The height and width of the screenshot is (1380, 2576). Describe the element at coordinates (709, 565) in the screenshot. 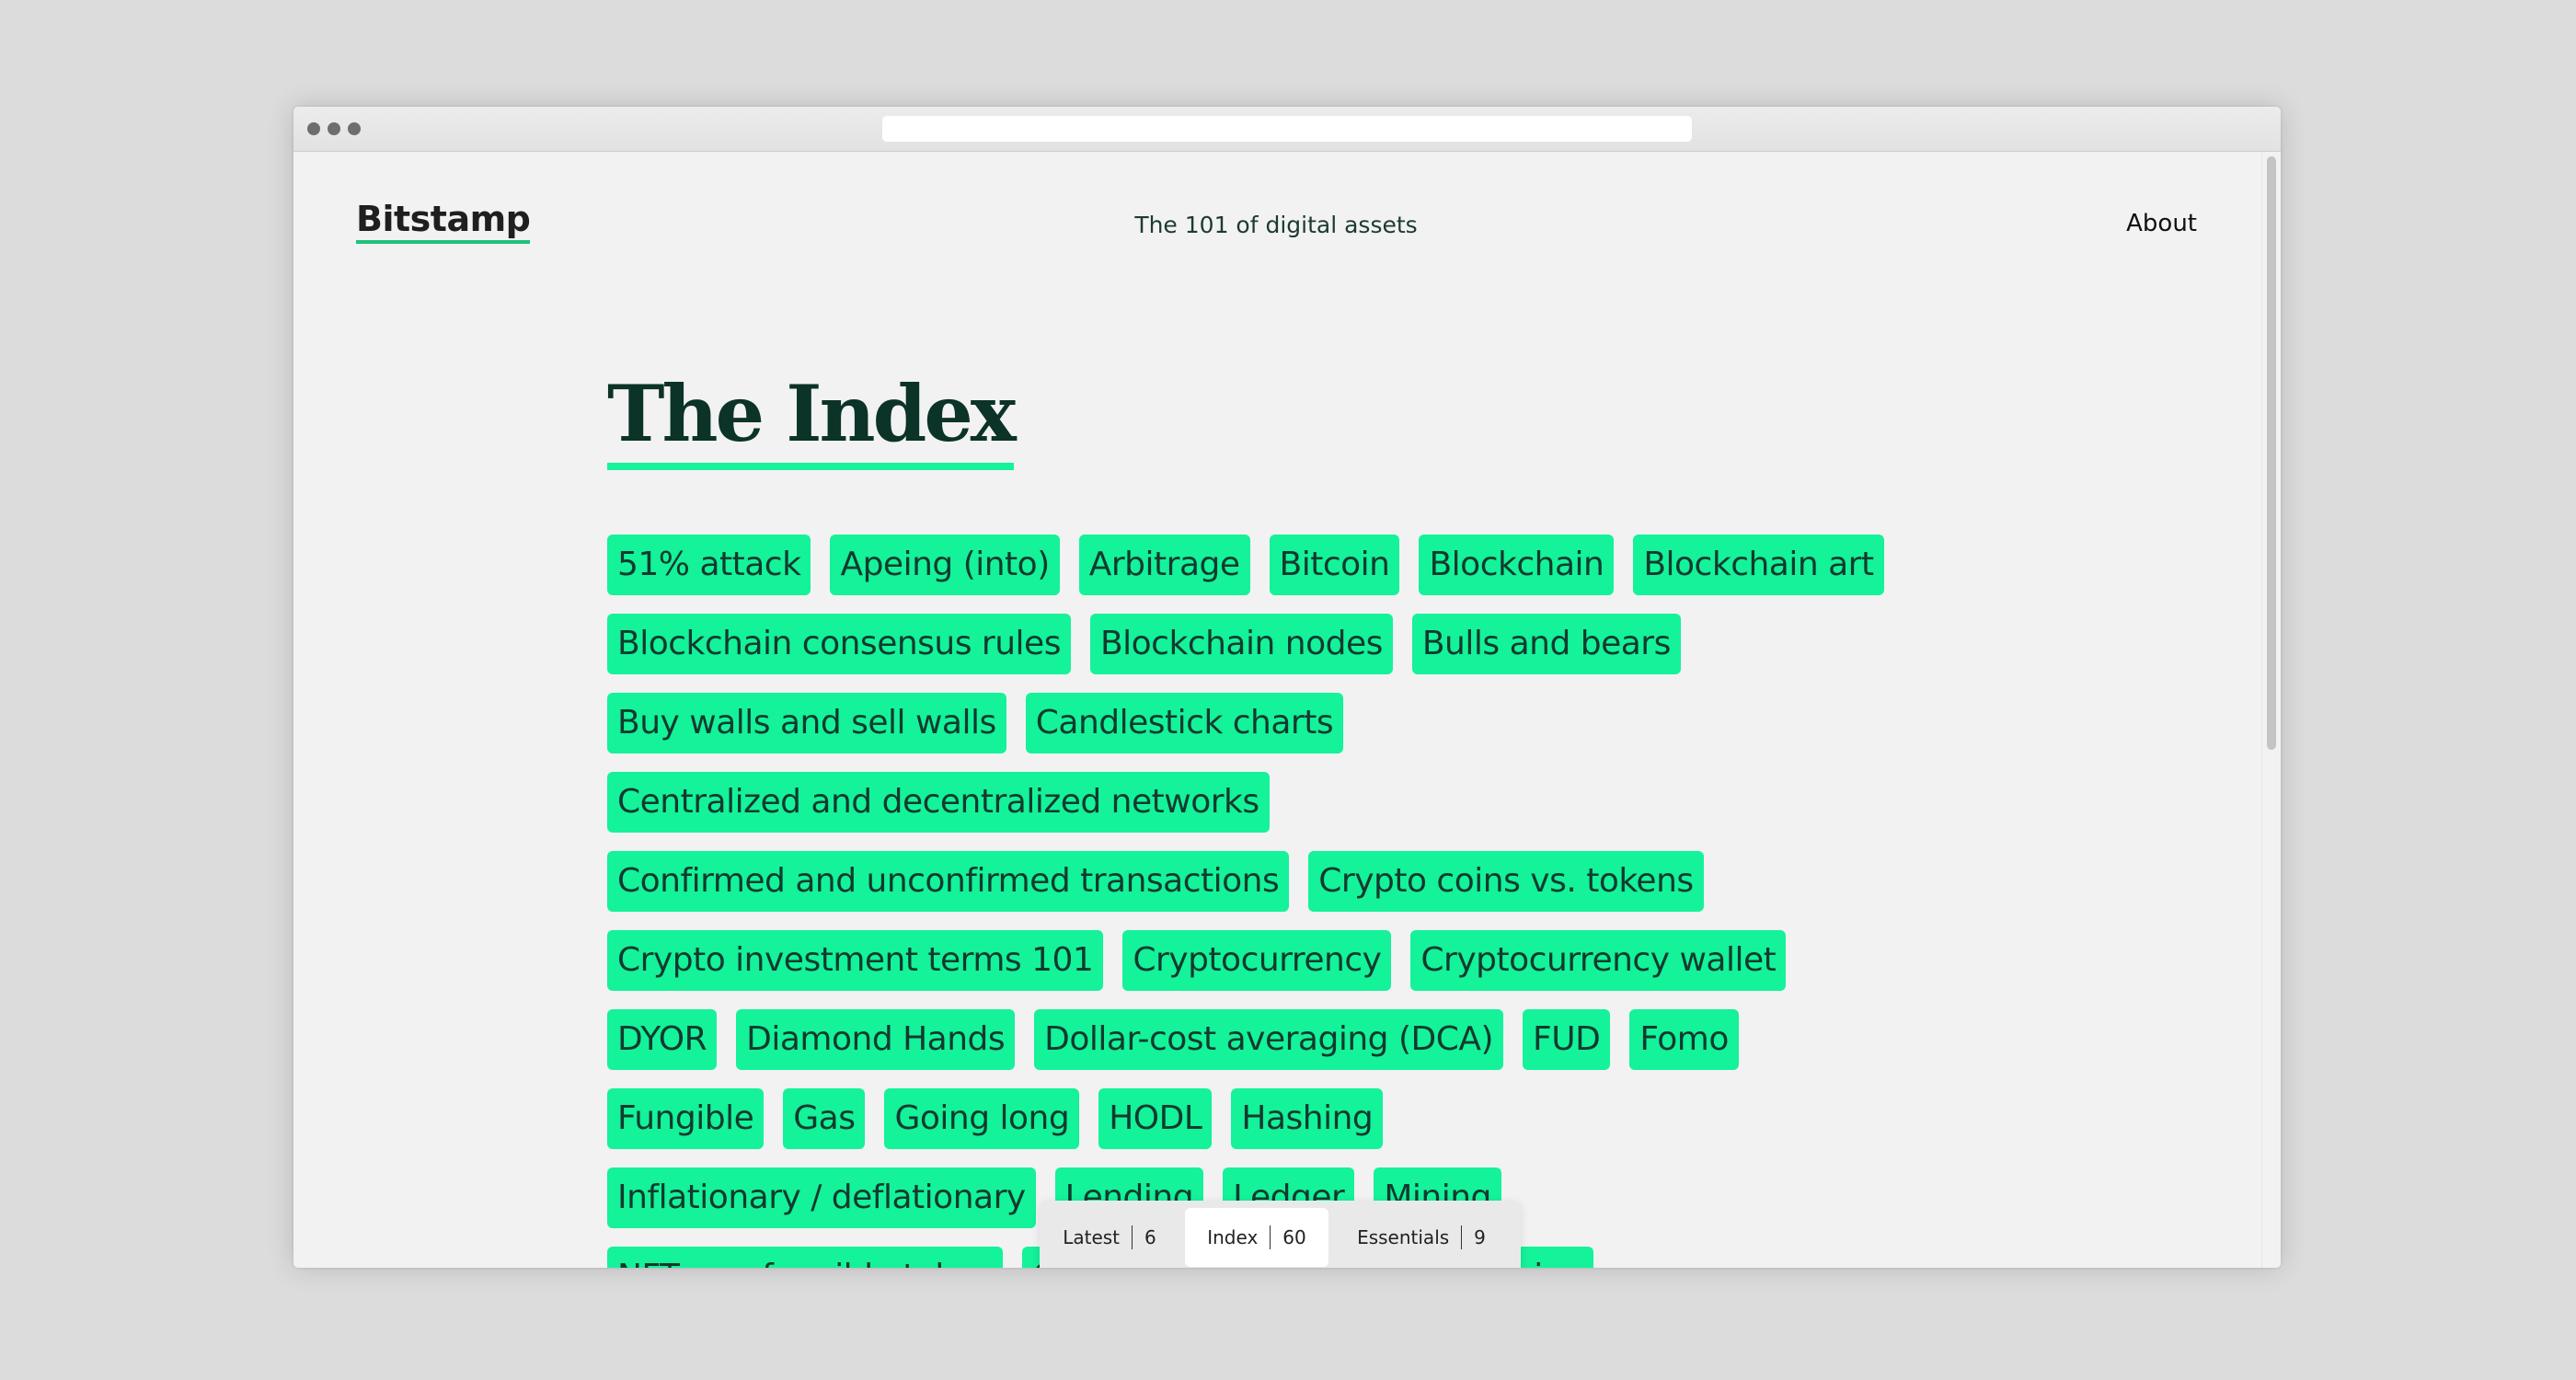

I see `index-tag: 51% attack` at that location.